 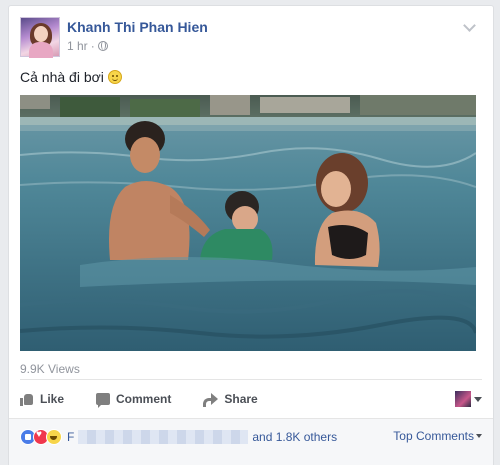 What do you see at coordinates (52, 399) in the screenshot?
I see `like-label: Like` at bounding box center [52, 399].